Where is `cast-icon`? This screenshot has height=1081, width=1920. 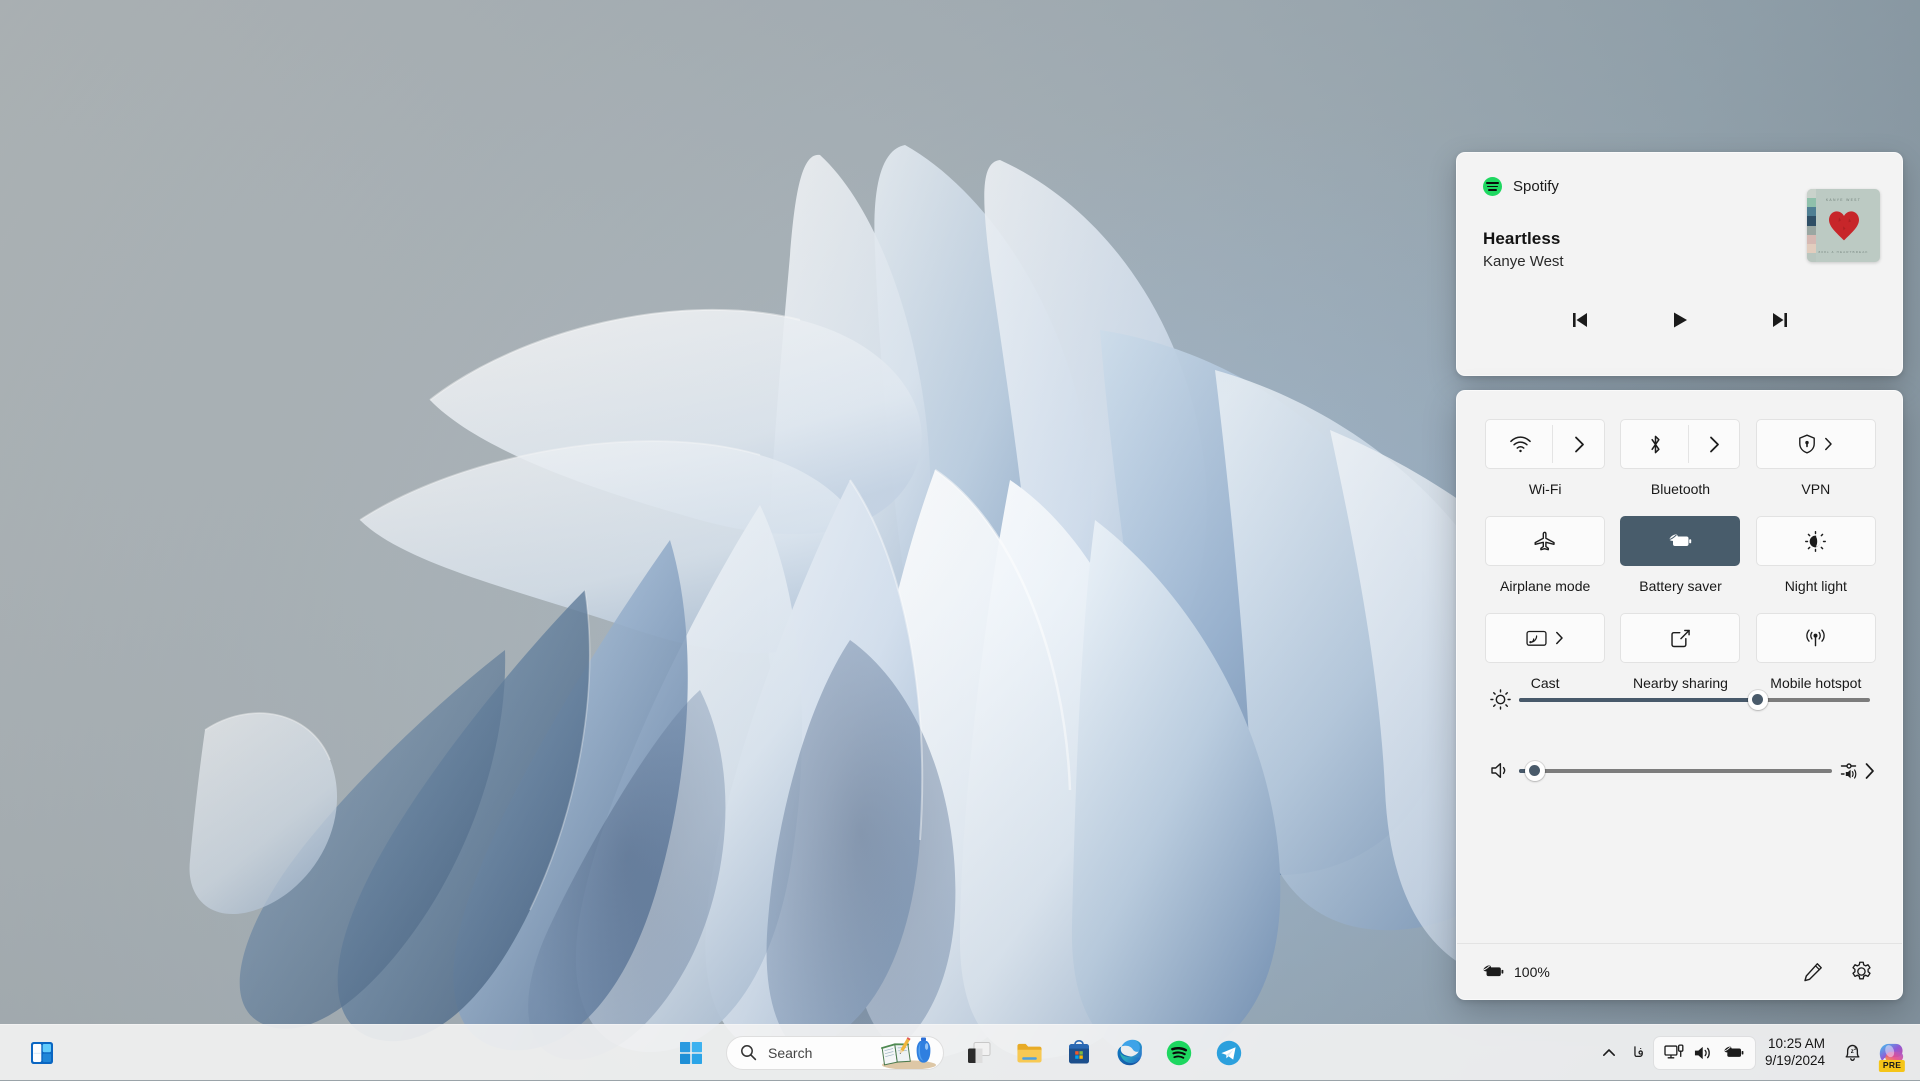
cast-icon is located at coordinates (1536, 638).